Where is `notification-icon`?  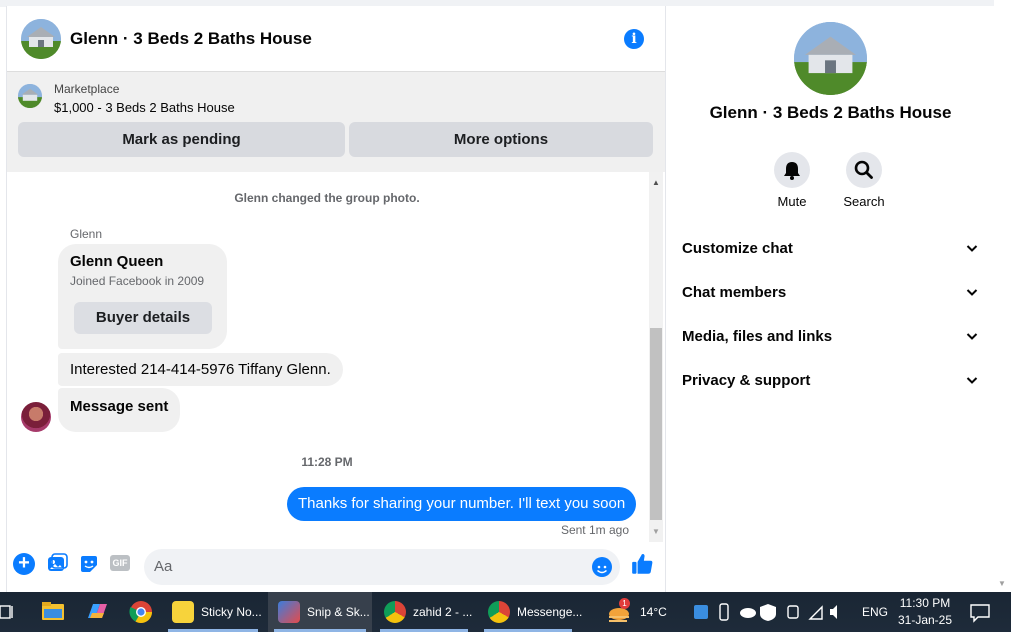
notification-icon is located at coordinates (980, 612).